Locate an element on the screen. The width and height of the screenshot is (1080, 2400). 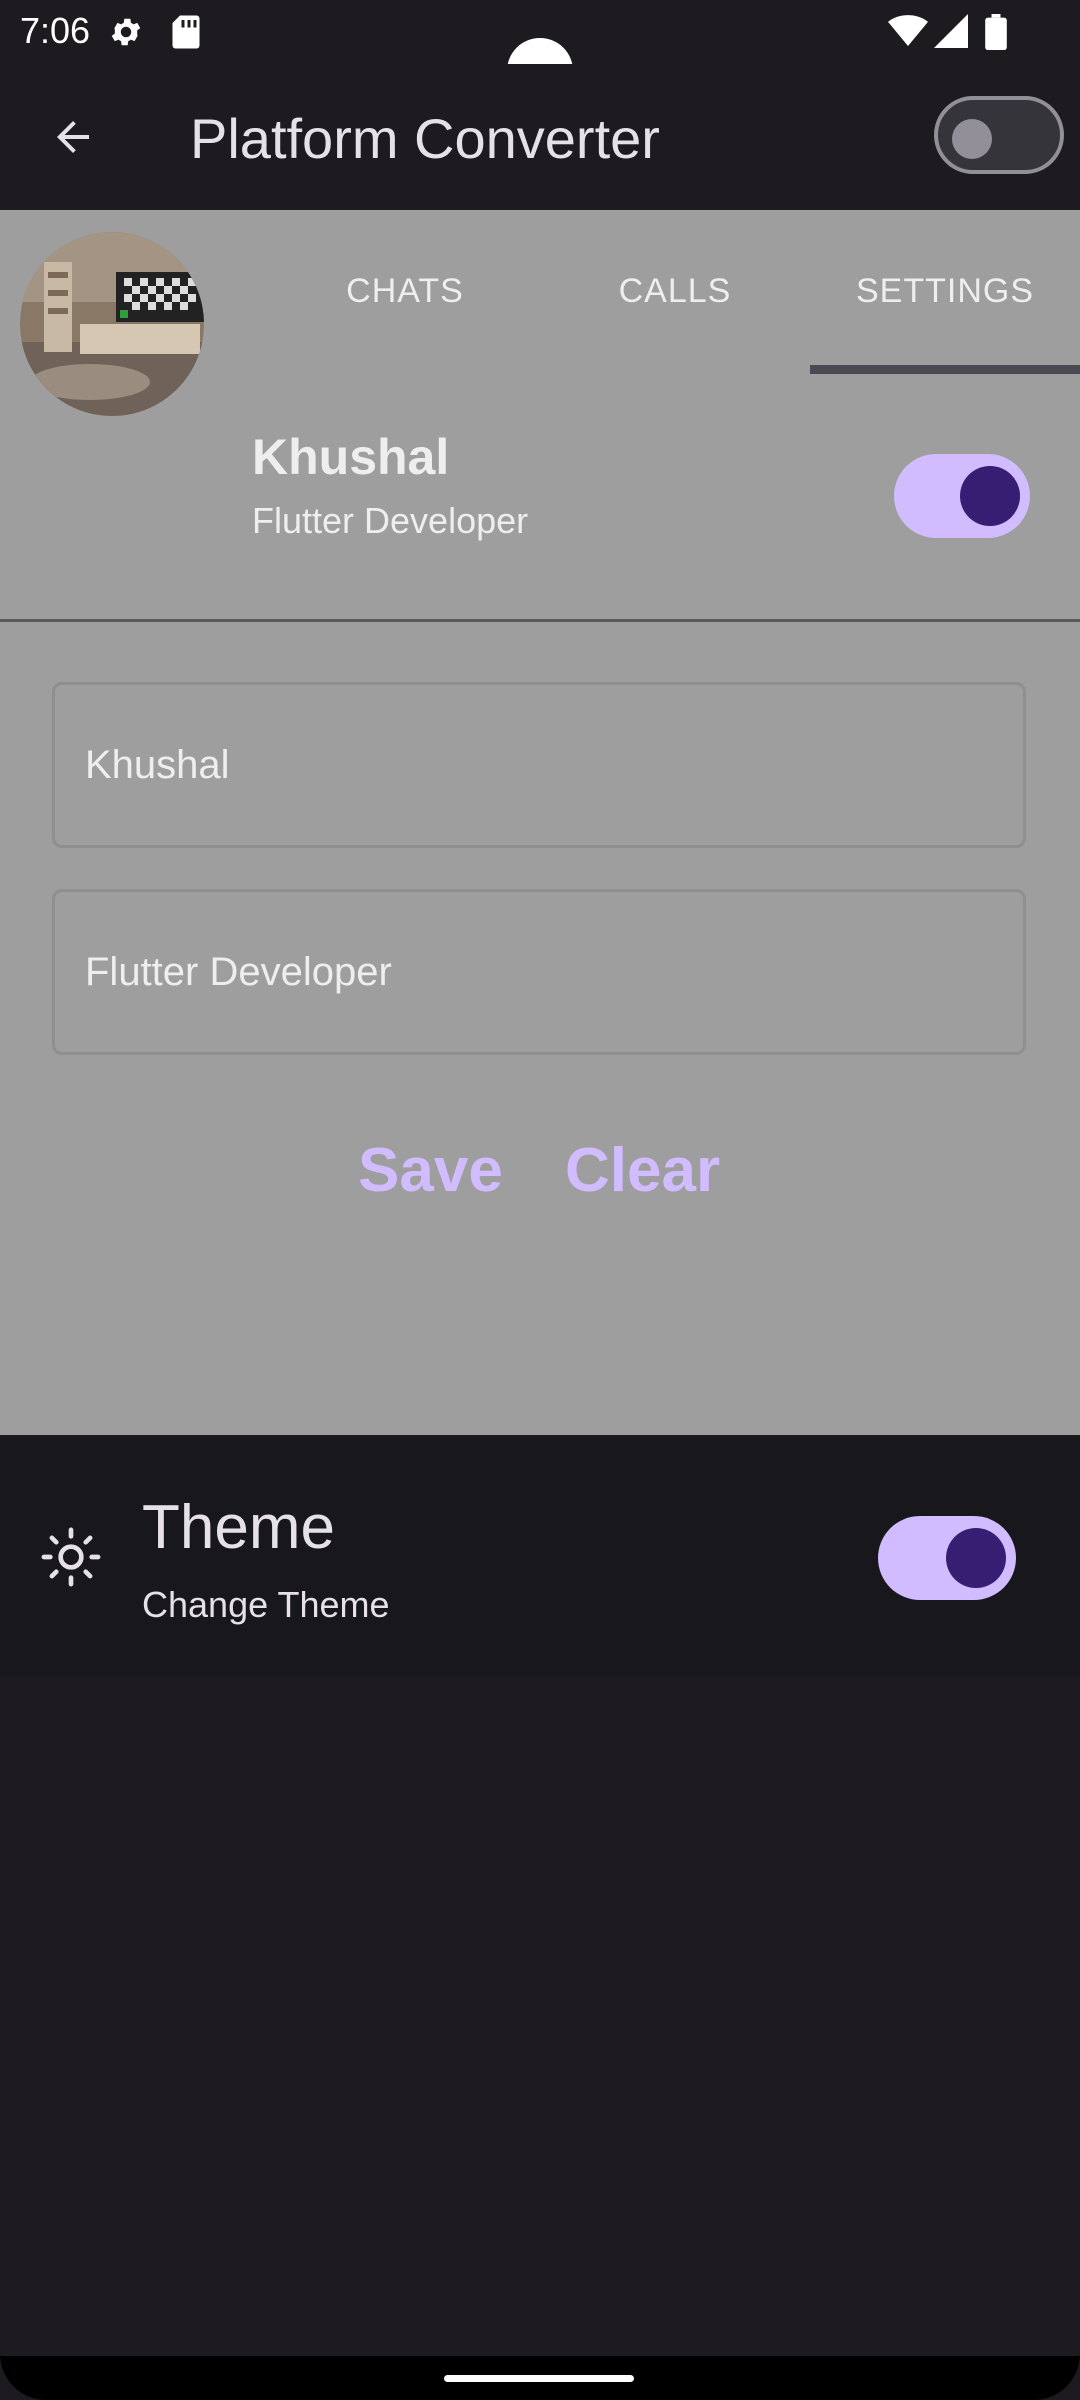
tab-calls: CALLS is located at coordinates (675, 291).